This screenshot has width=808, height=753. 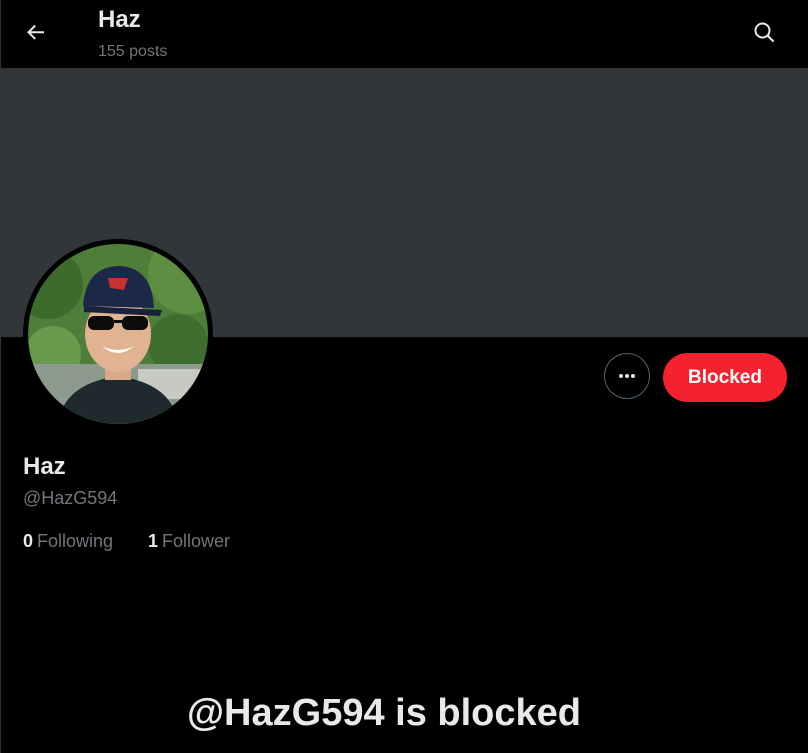 I want to click on posts-count: 155 posts, so click(x=133, y=51).